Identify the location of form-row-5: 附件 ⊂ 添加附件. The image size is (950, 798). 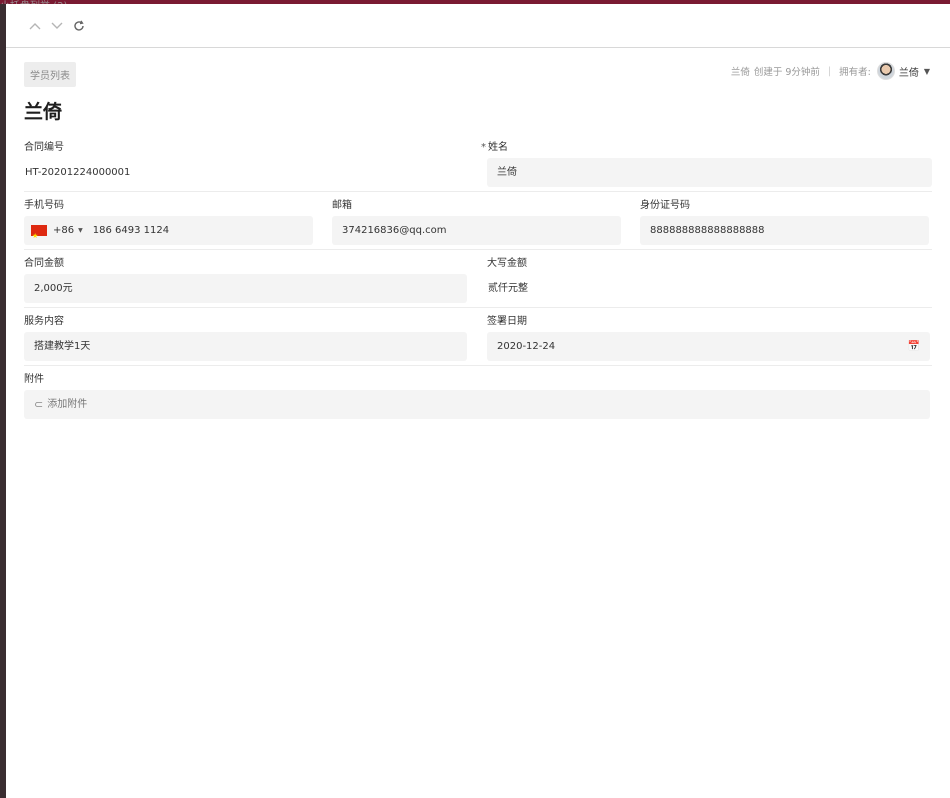
(478, 396).